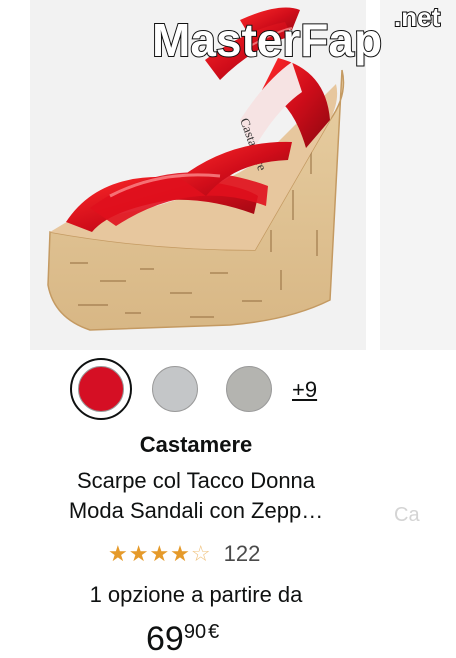  Describe the element at coordinates (418, 175) in the screenshot. I see `next-product-image` at that location.